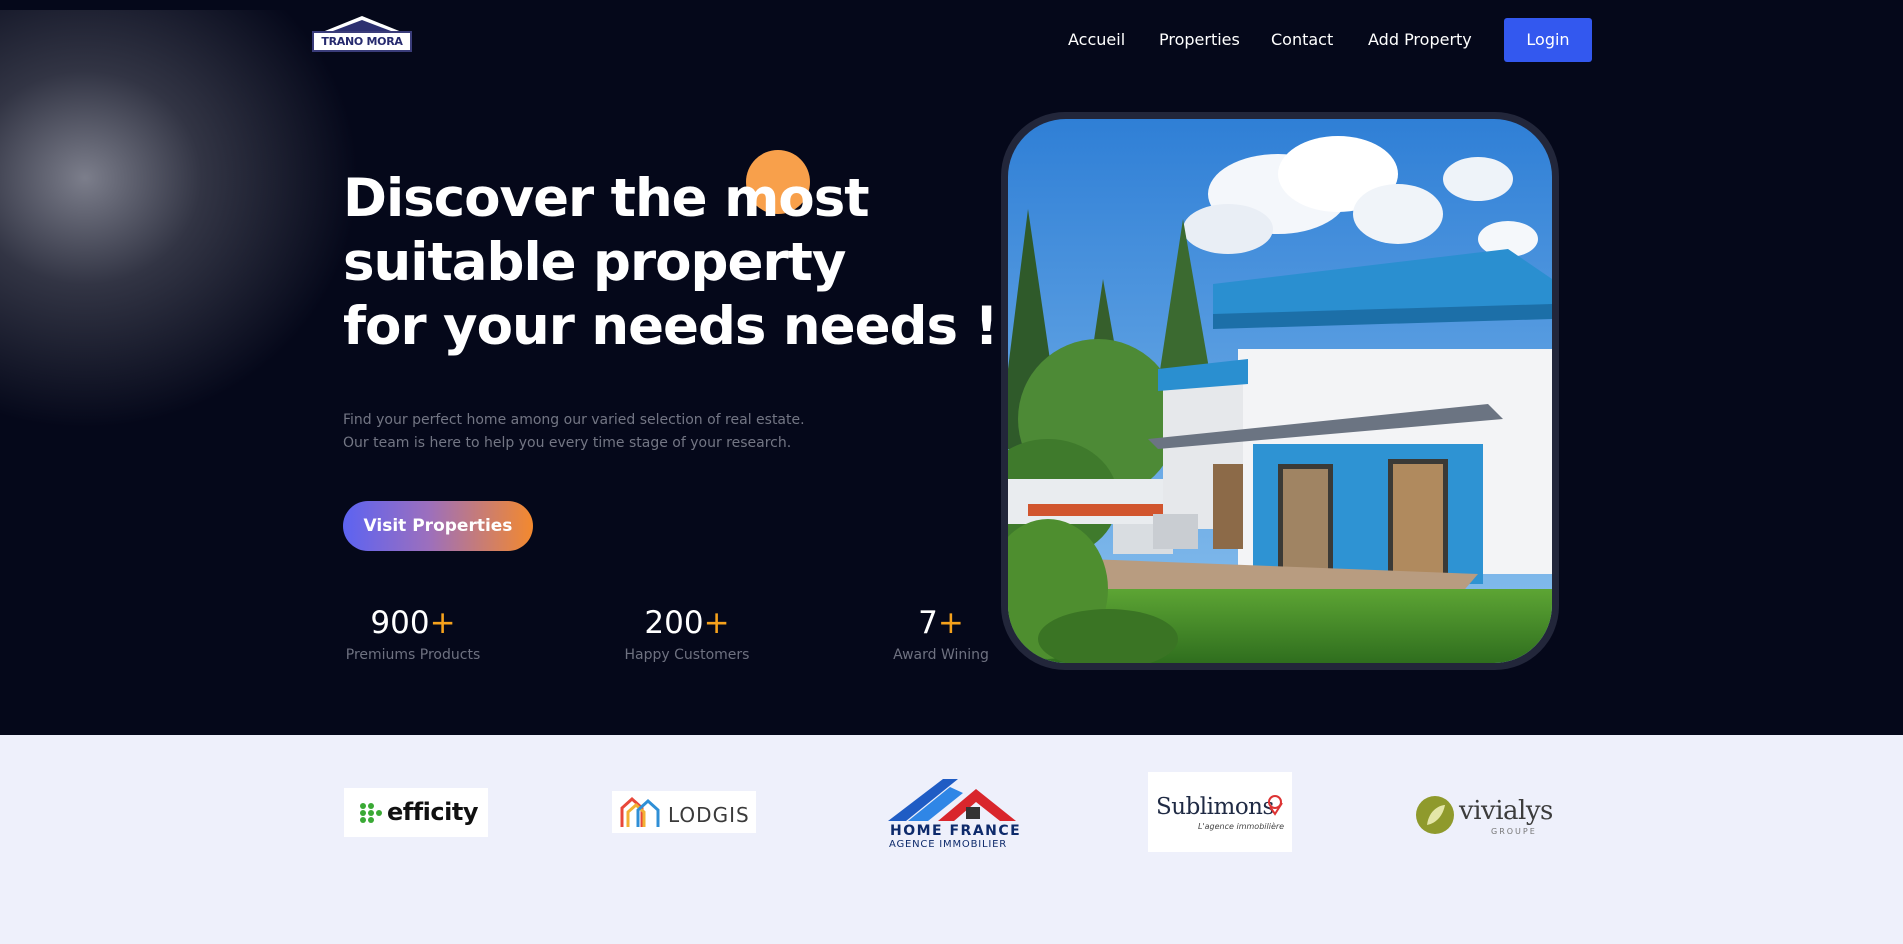 The image size is (1903, 944). What do you see at coordinates (362, 41) in the screenshot?
I see `brand-logo-text: TRANO MORA` at bounding box center [362, 41].